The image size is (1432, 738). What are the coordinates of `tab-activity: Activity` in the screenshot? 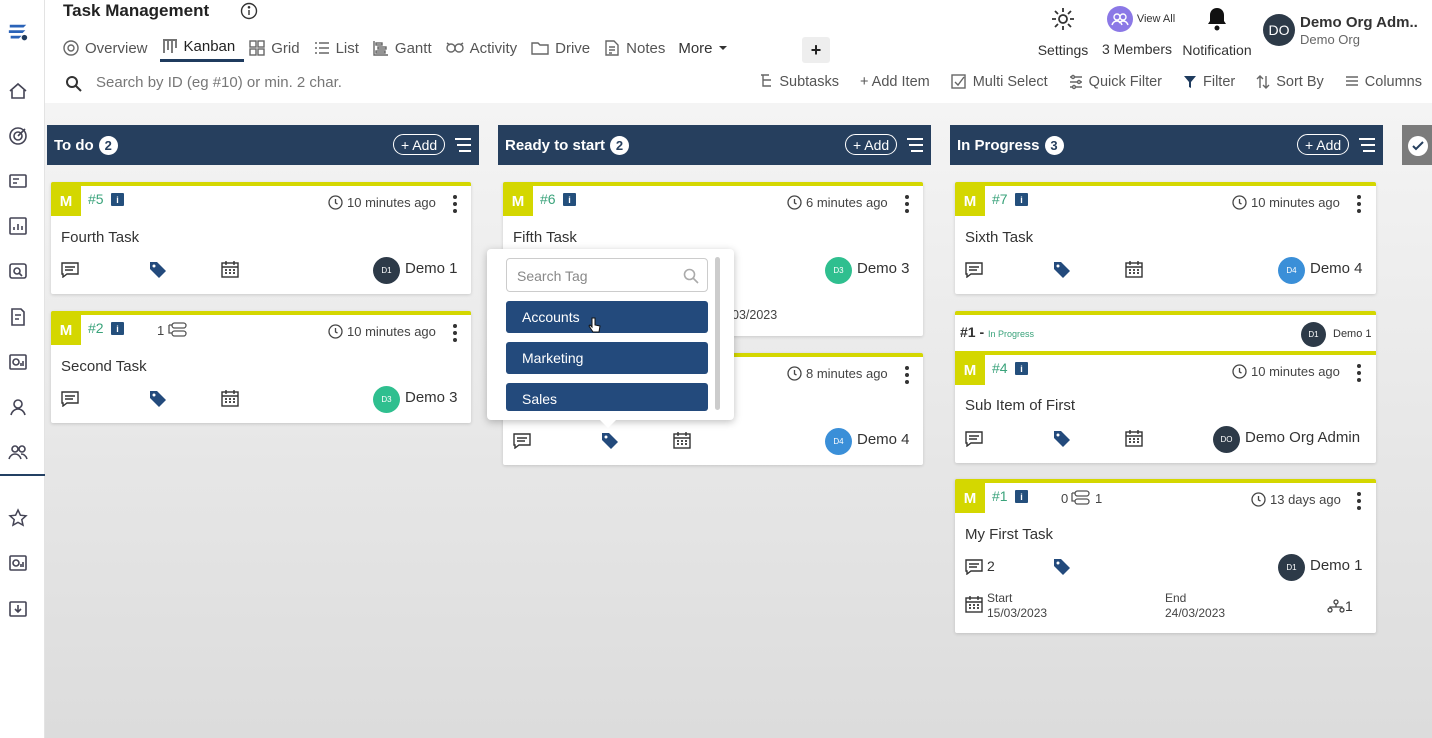 It's located at (485, 48).